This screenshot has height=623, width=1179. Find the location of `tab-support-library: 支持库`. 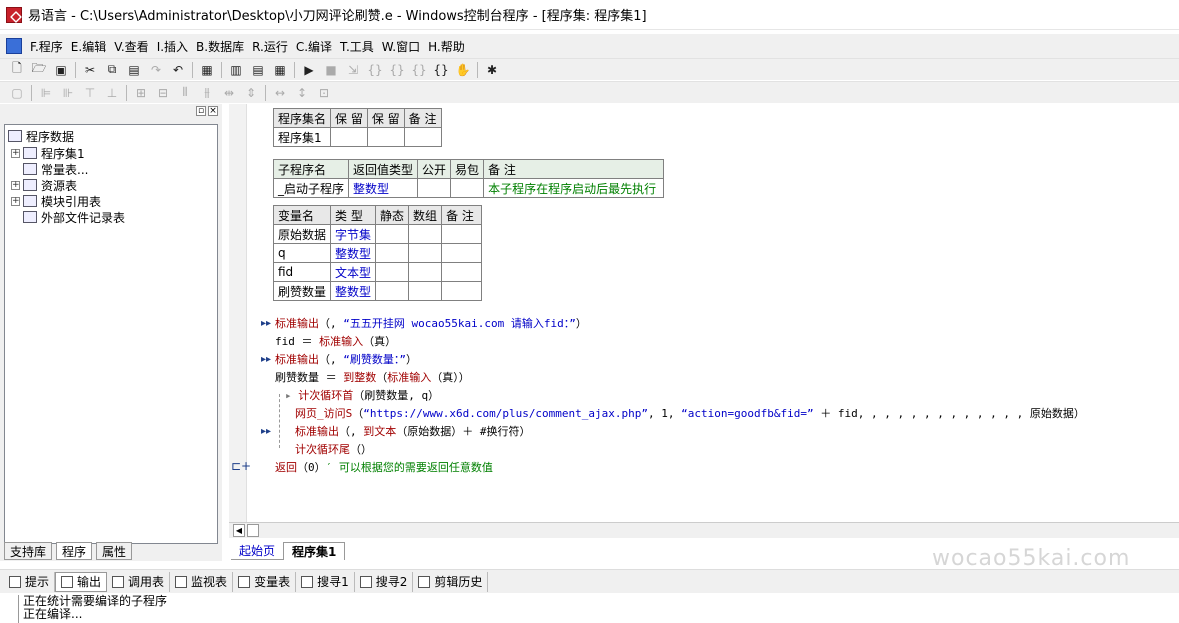

tab-support-library: 支持库 is located at coordinates (28, 551).